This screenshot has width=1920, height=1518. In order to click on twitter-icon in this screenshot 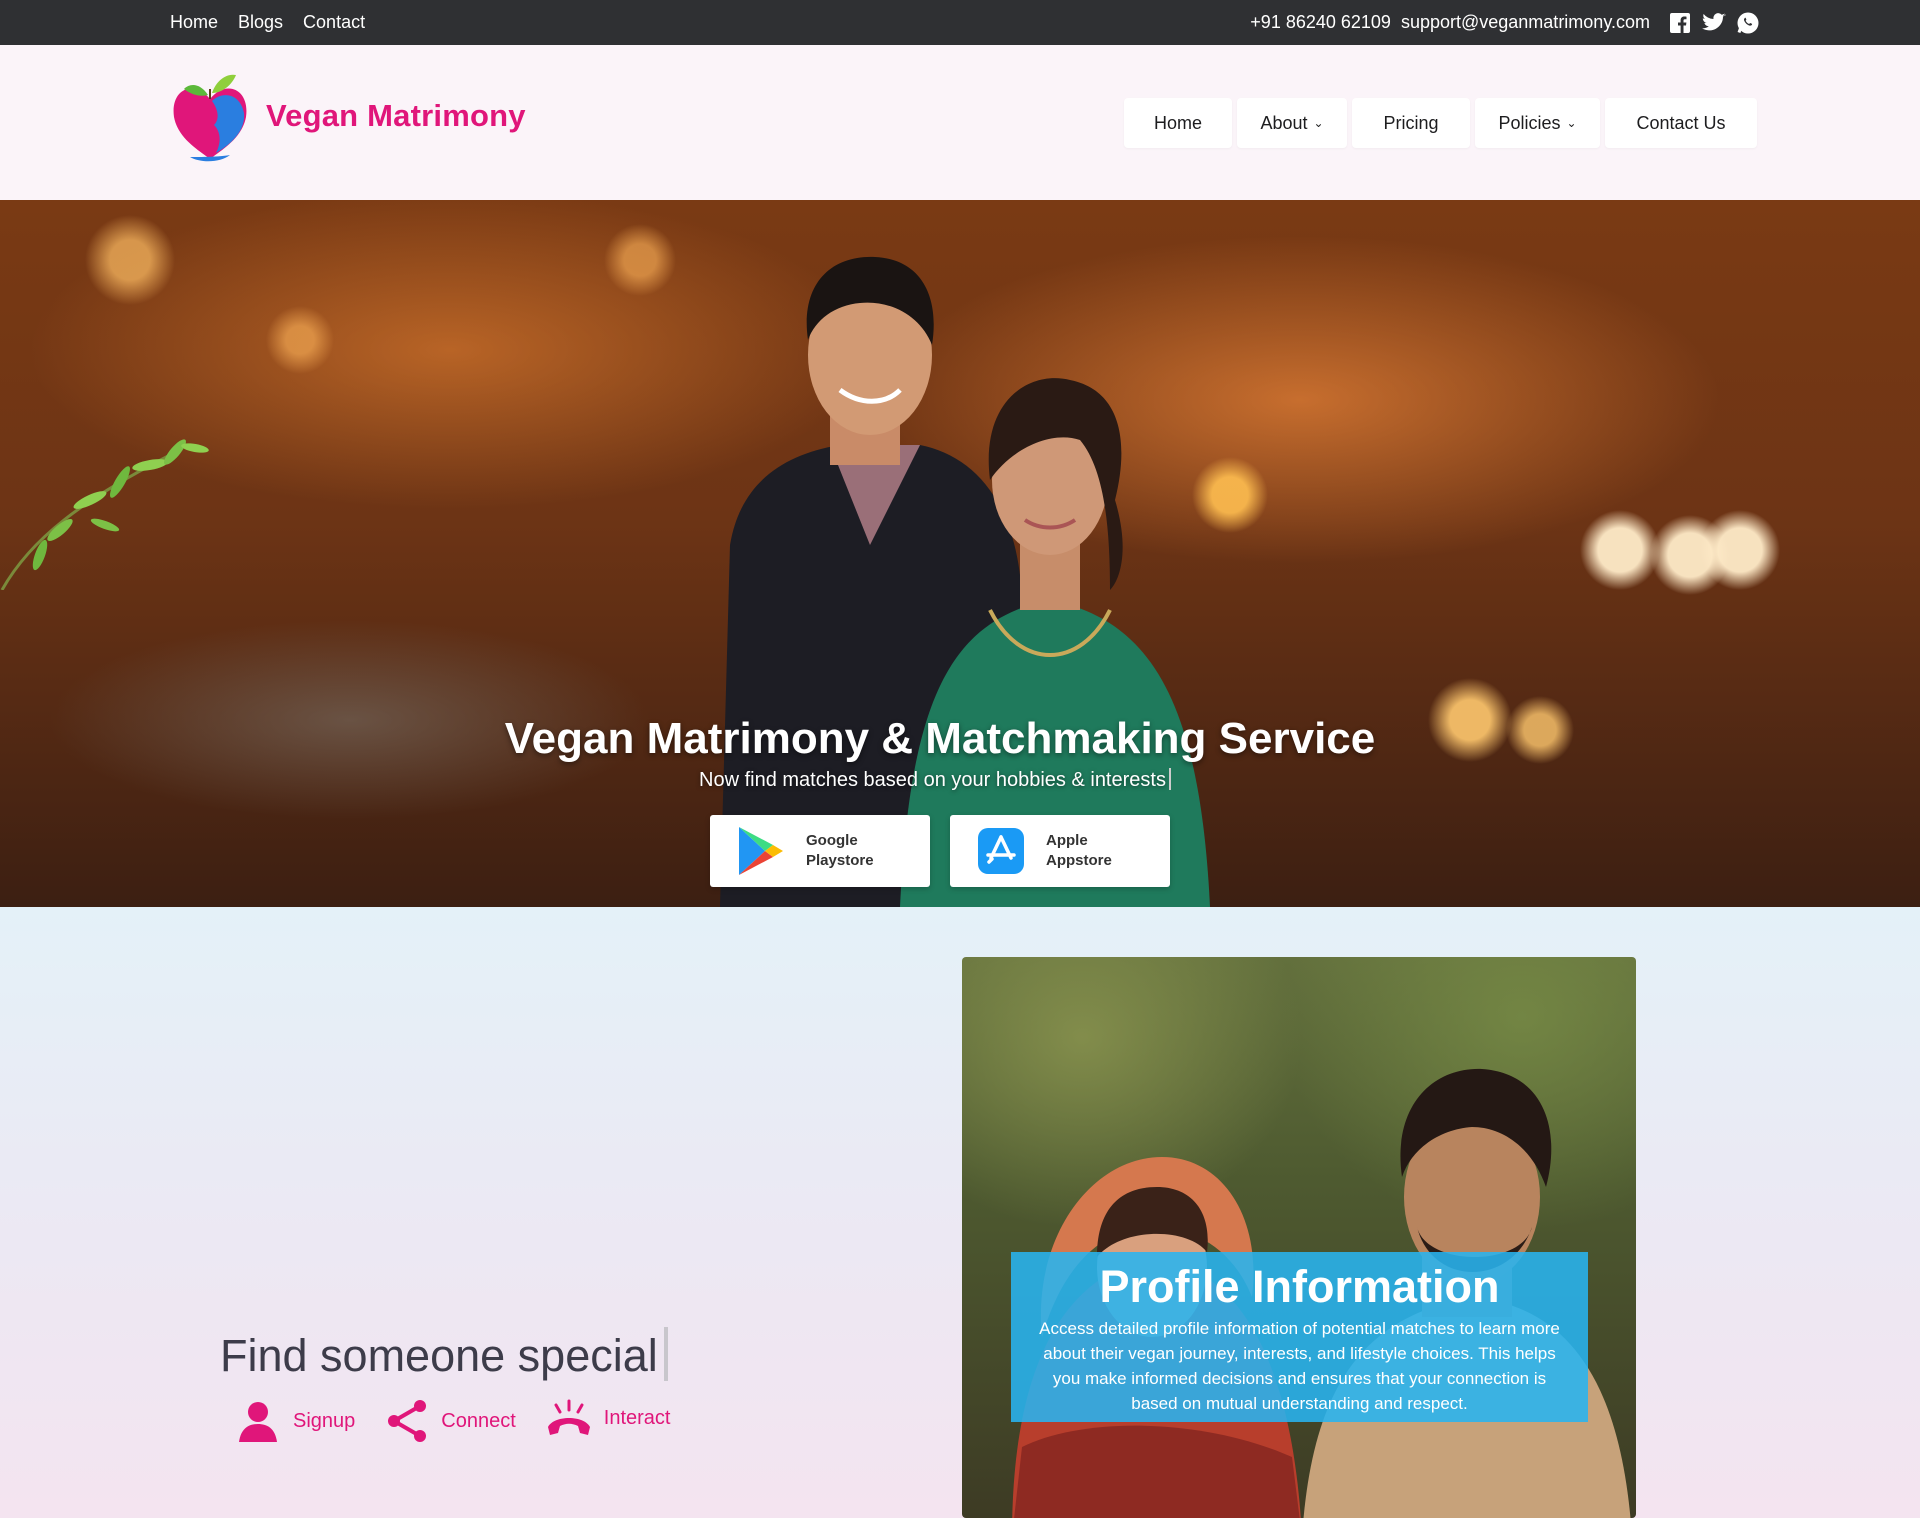, I will do `click(1714, 23)`.